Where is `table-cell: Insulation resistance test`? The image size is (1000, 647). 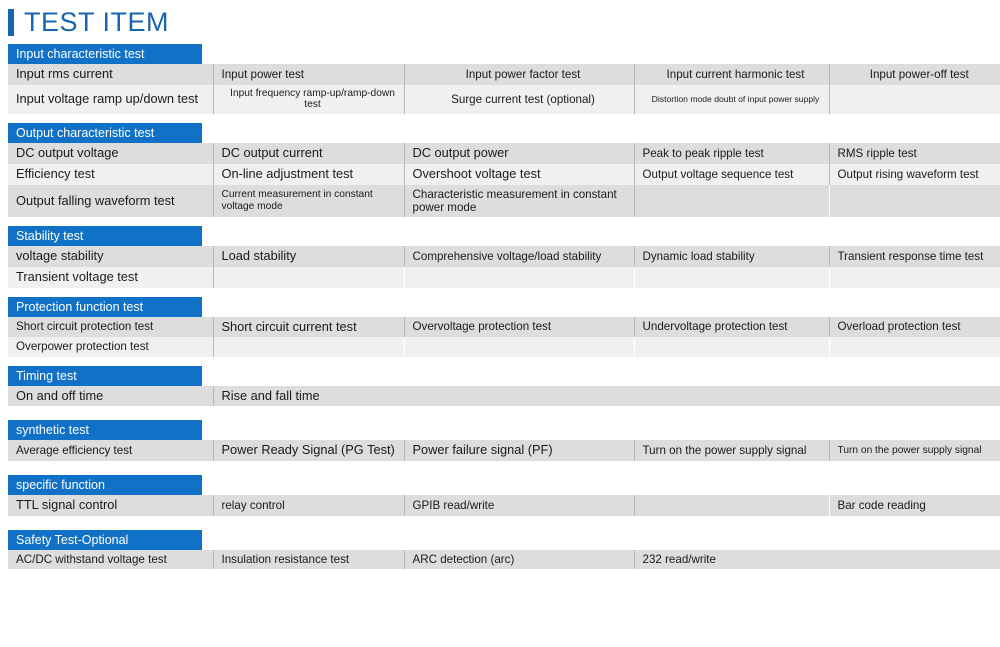 table-cell: Insulation resistance test is located at coordinates (309, 559).